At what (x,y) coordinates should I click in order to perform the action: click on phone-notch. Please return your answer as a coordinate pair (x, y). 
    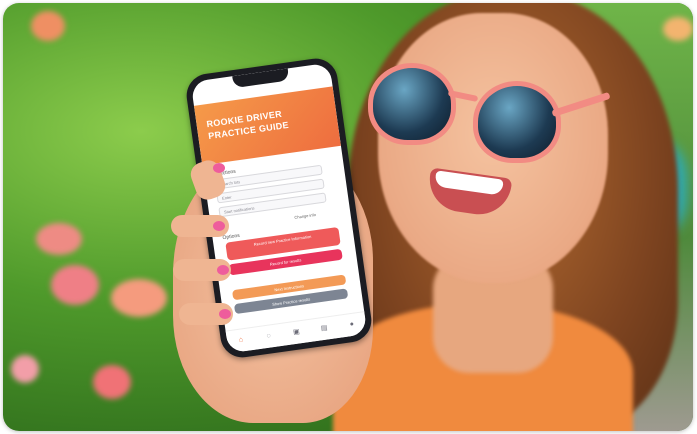
    Looking at the image, I should click on (261, 78).